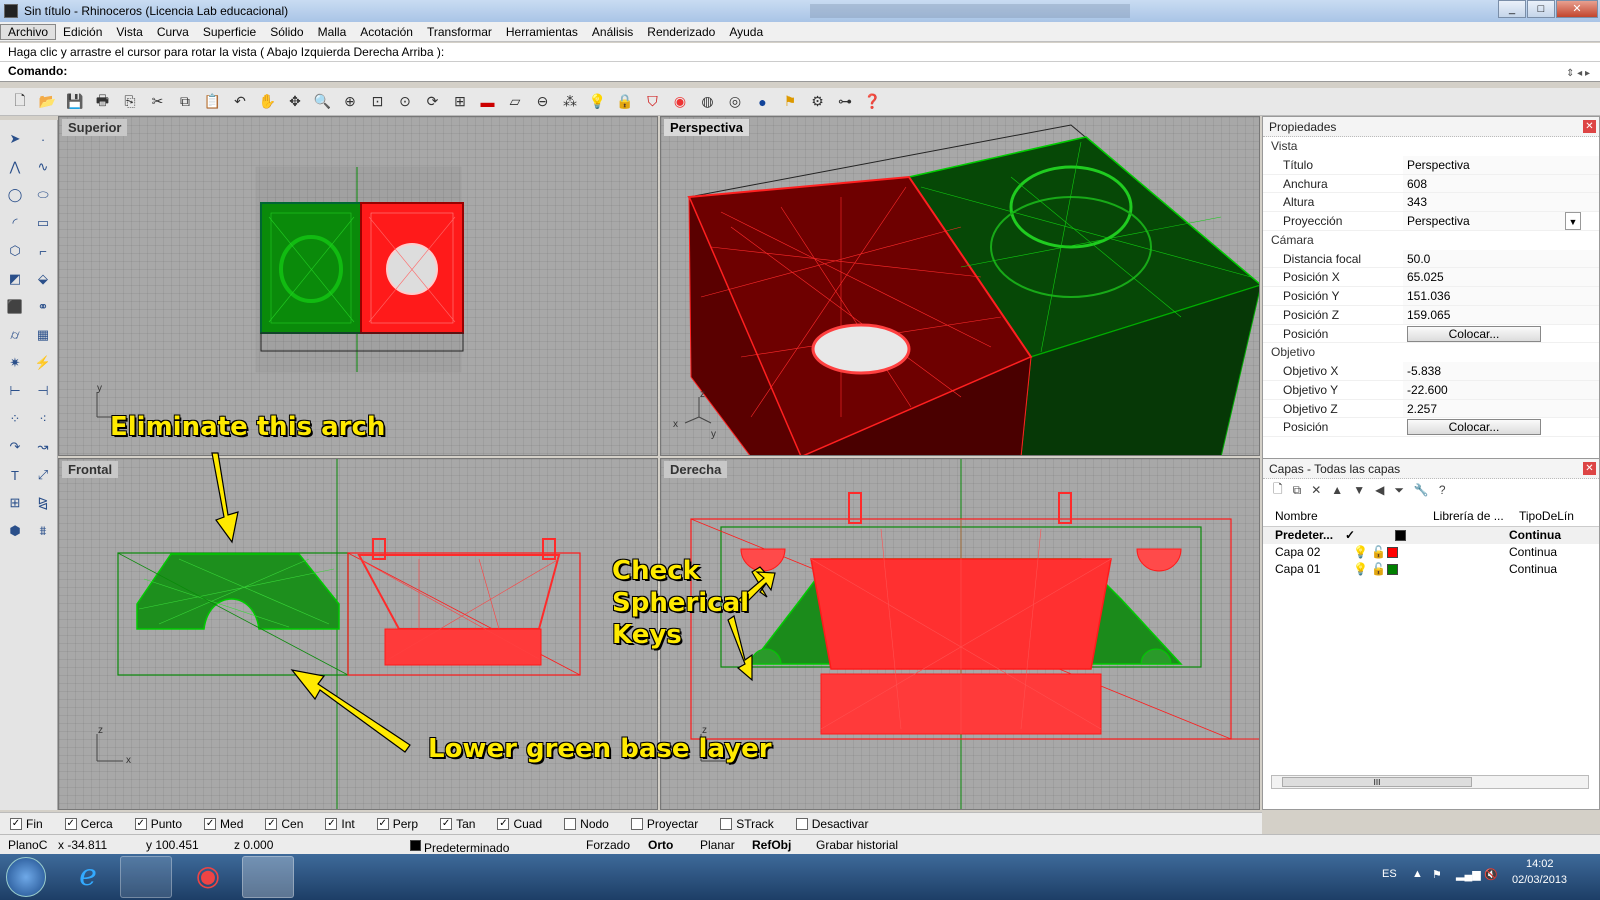 This screenshot has height=900, width=1600. What do you see at coordinates (158, 102) in the screenshot?
I see `cut-icon: ✂` at bounding box center [158, 102].